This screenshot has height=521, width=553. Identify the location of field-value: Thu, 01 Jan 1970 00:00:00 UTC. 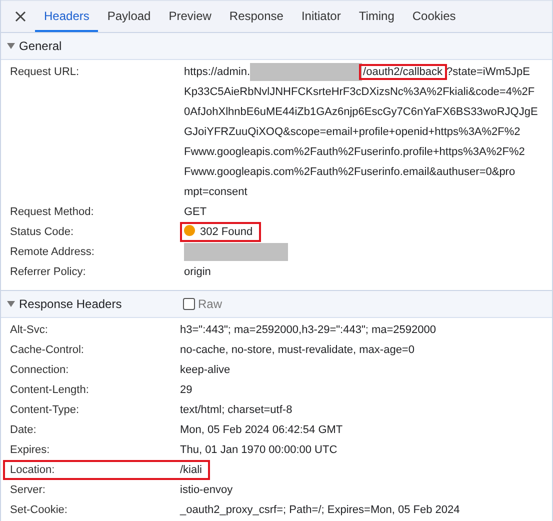
(259, 450).